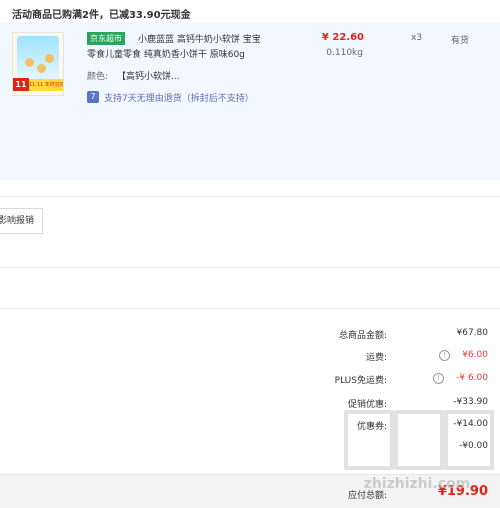  What do you see at coordinates (250, 380) in the screenshot?
I see `plus-shipping-row: PLUS免运费: ! -¥ 6.00` at bounding box center [250, 380].